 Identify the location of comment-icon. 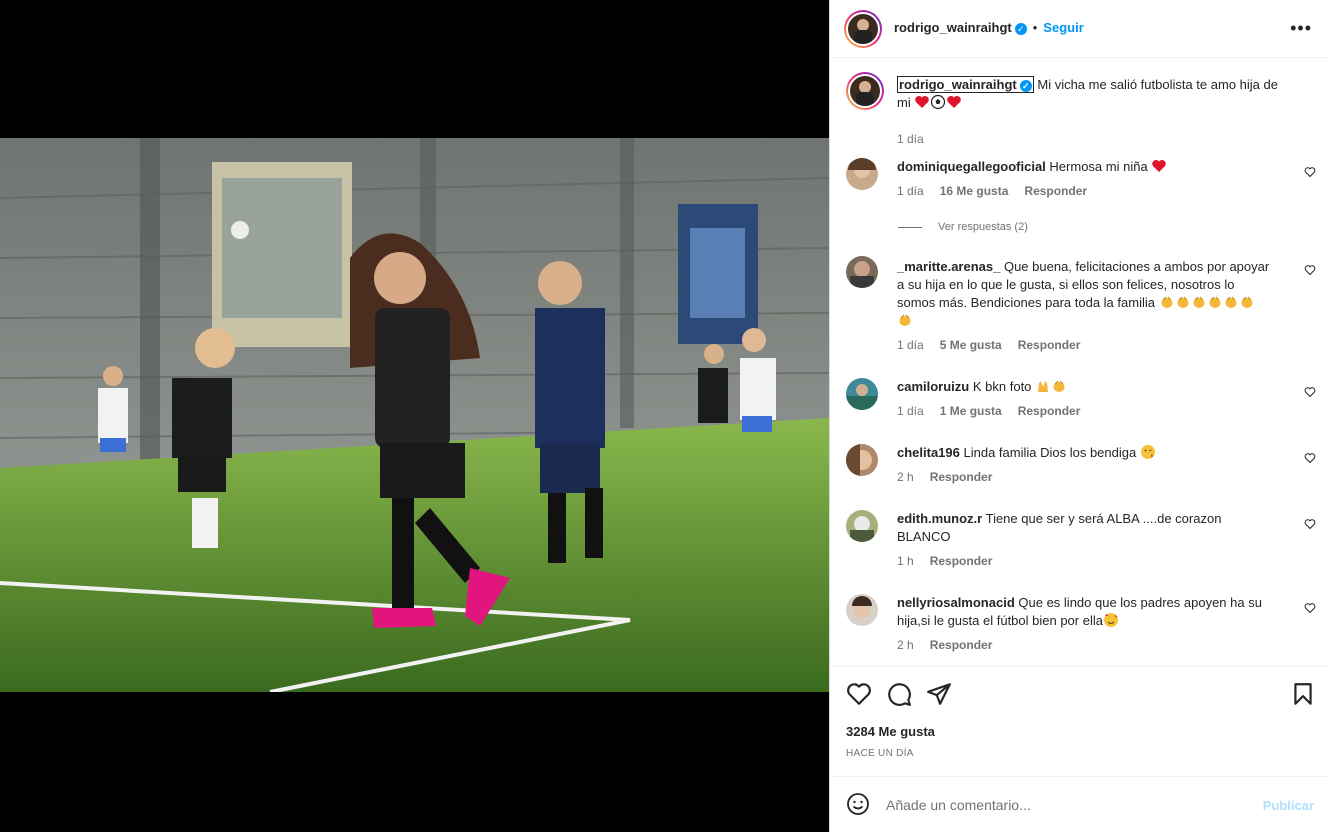
(899, 694).